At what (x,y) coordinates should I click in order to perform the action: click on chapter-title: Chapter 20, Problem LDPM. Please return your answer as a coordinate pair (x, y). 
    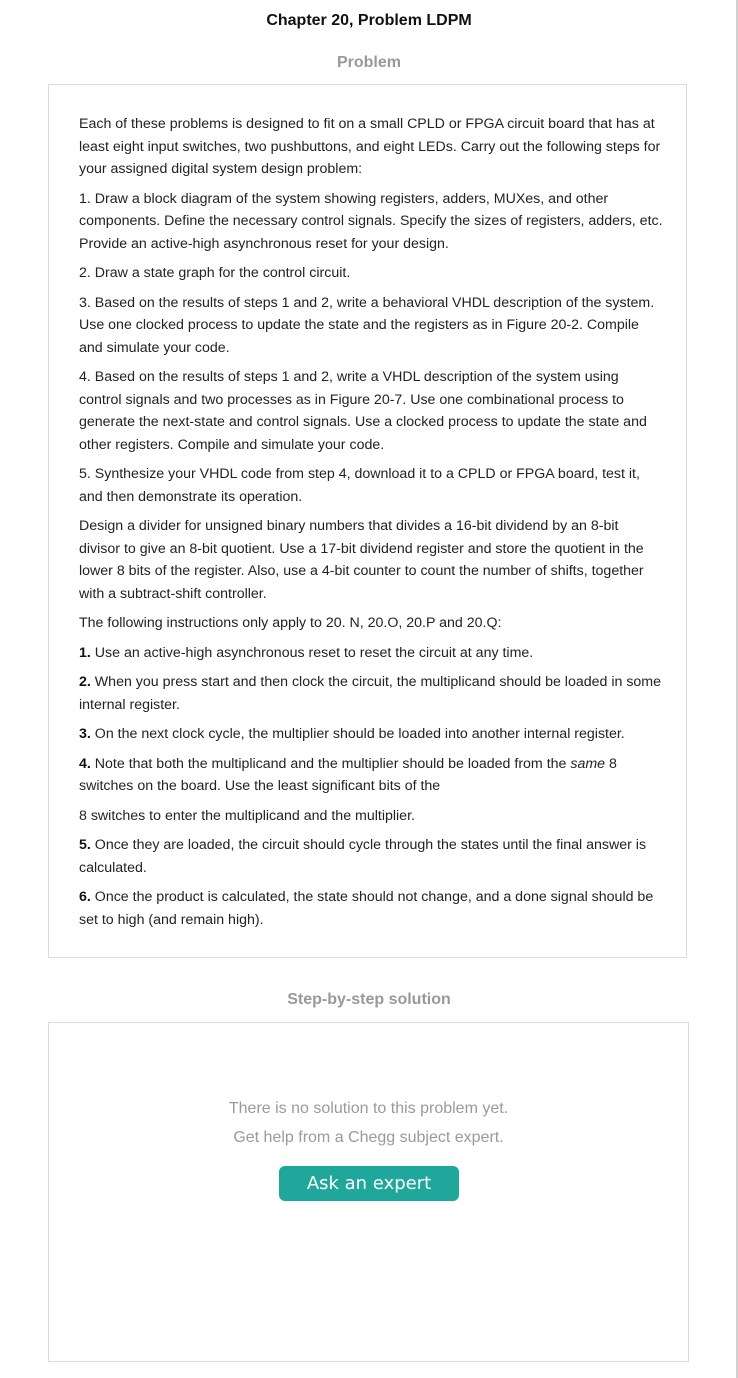
    Looking at the image, I should click on (369, 20).